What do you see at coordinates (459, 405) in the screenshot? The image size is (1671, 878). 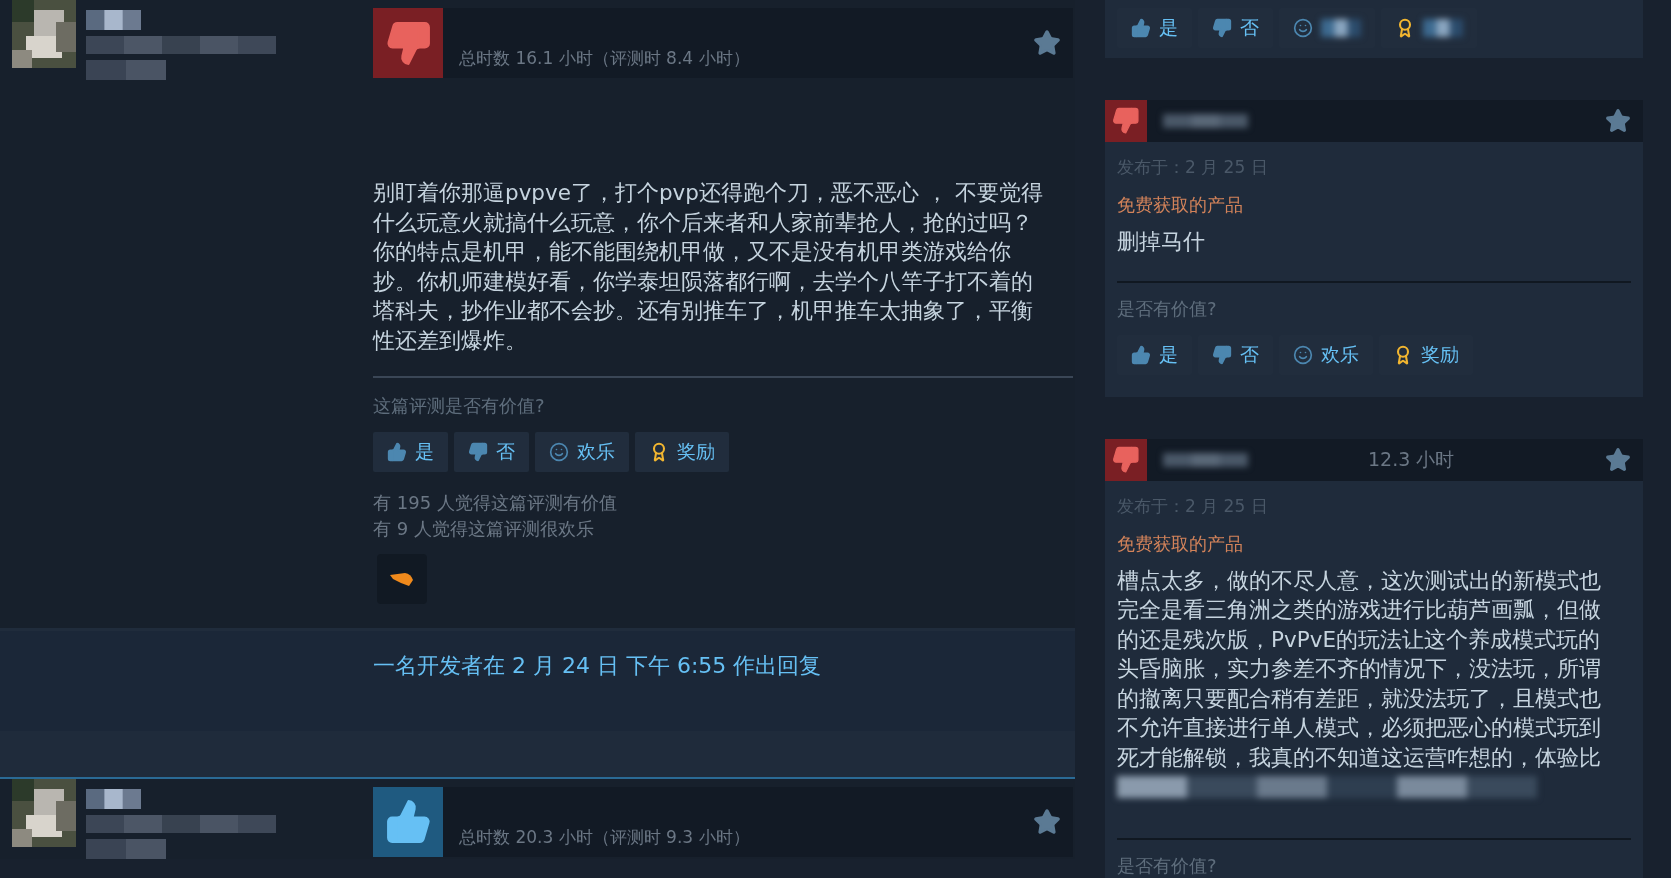 I see `helpful-prompt: 这篇评测是否有价值?` at bounding box center [459, 405].